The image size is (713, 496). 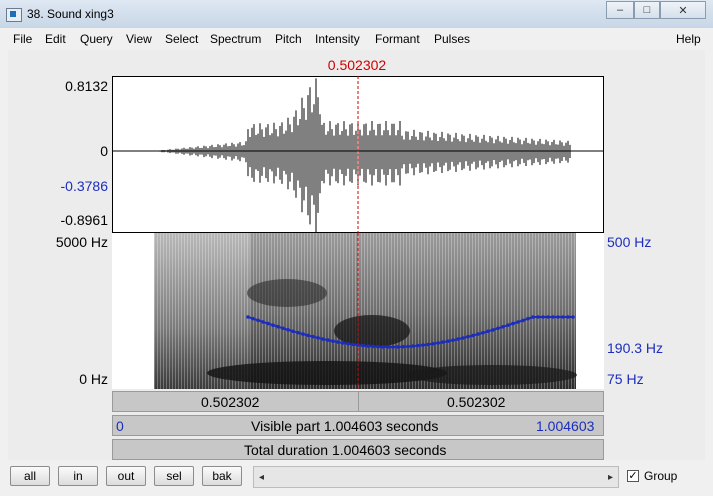 I want to click on window-icon, so click(x=14, y=15).